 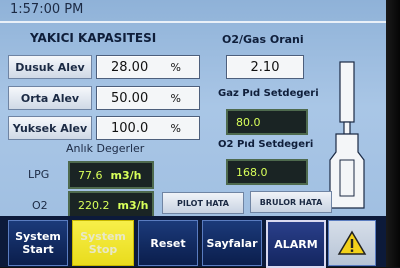 I want to click on lpg-field: 77.6 m3/h, so click(x=111, y=175).